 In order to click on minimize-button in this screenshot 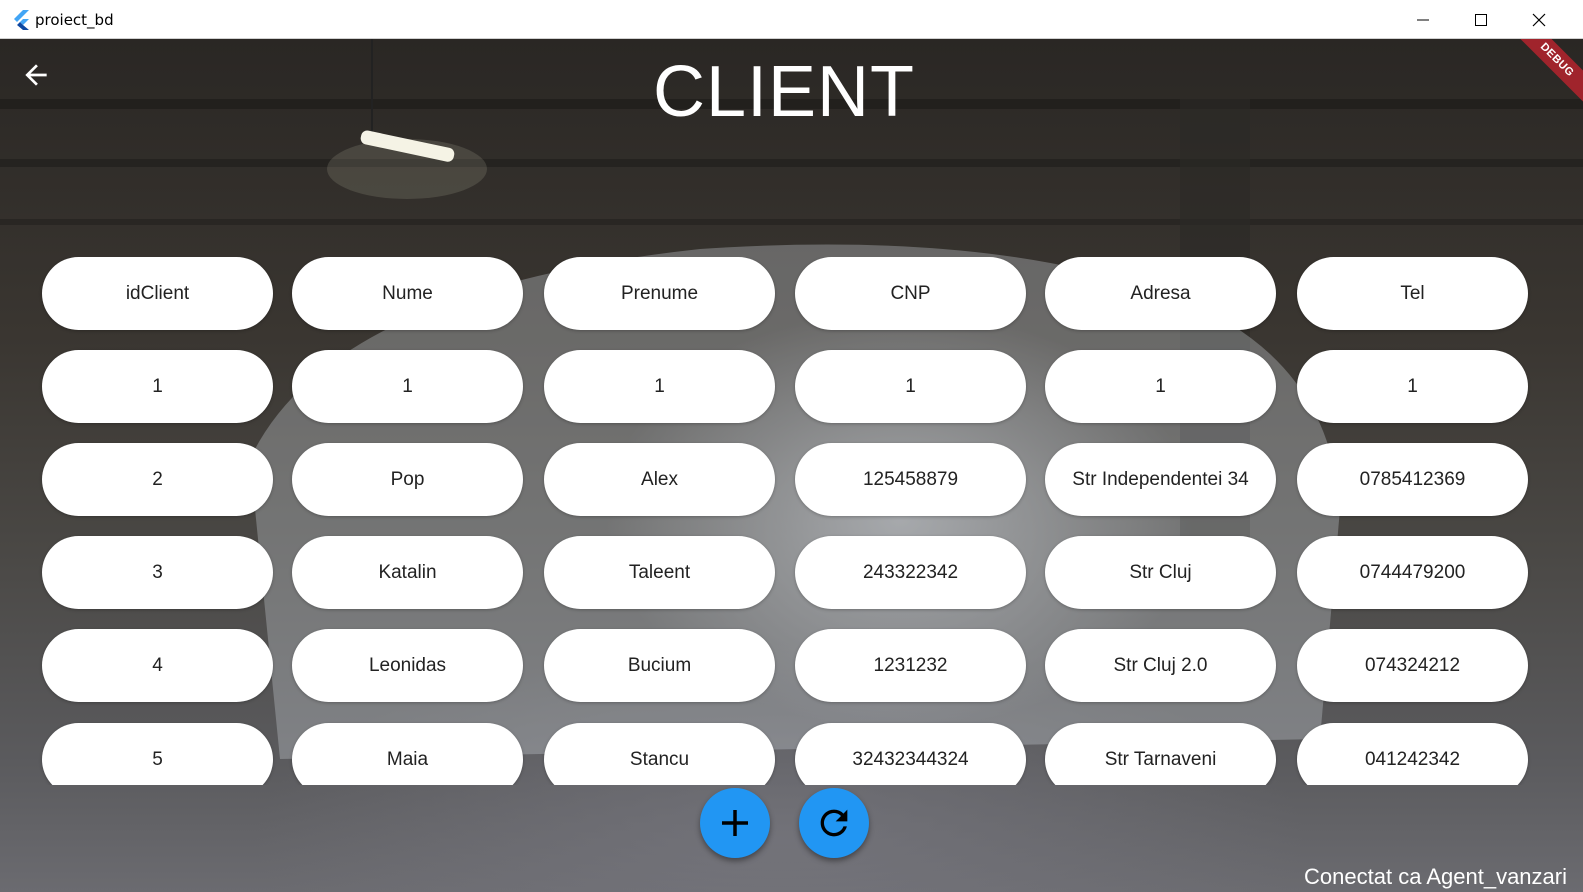, I will do `click(1423, 19)`.